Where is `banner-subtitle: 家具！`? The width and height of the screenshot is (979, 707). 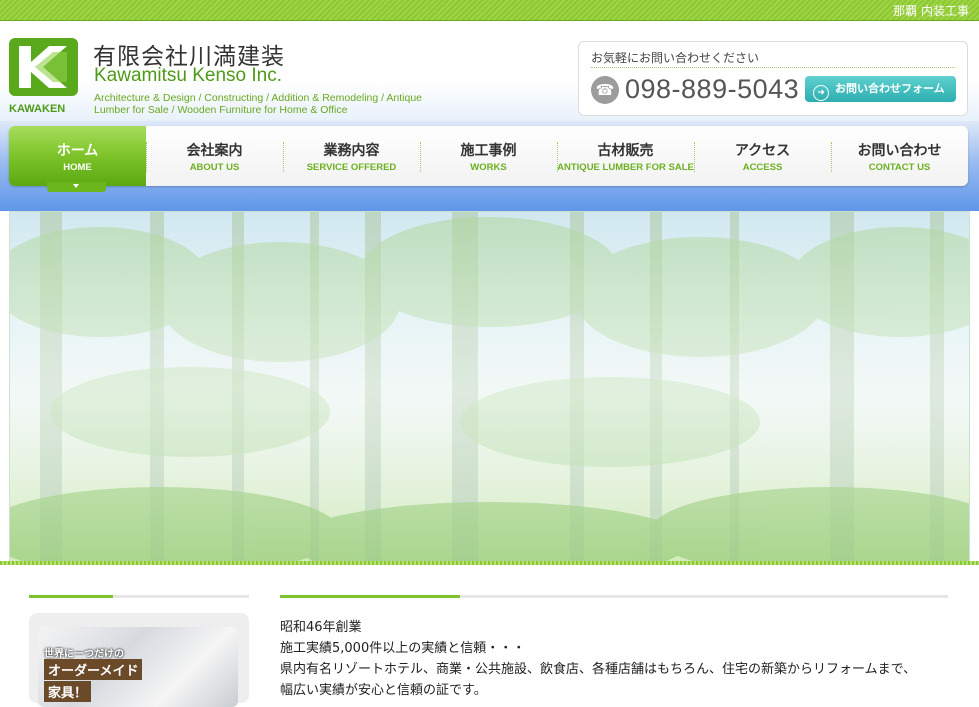 banner-subtitle: 家具！ is located at coordinates (68, 691).